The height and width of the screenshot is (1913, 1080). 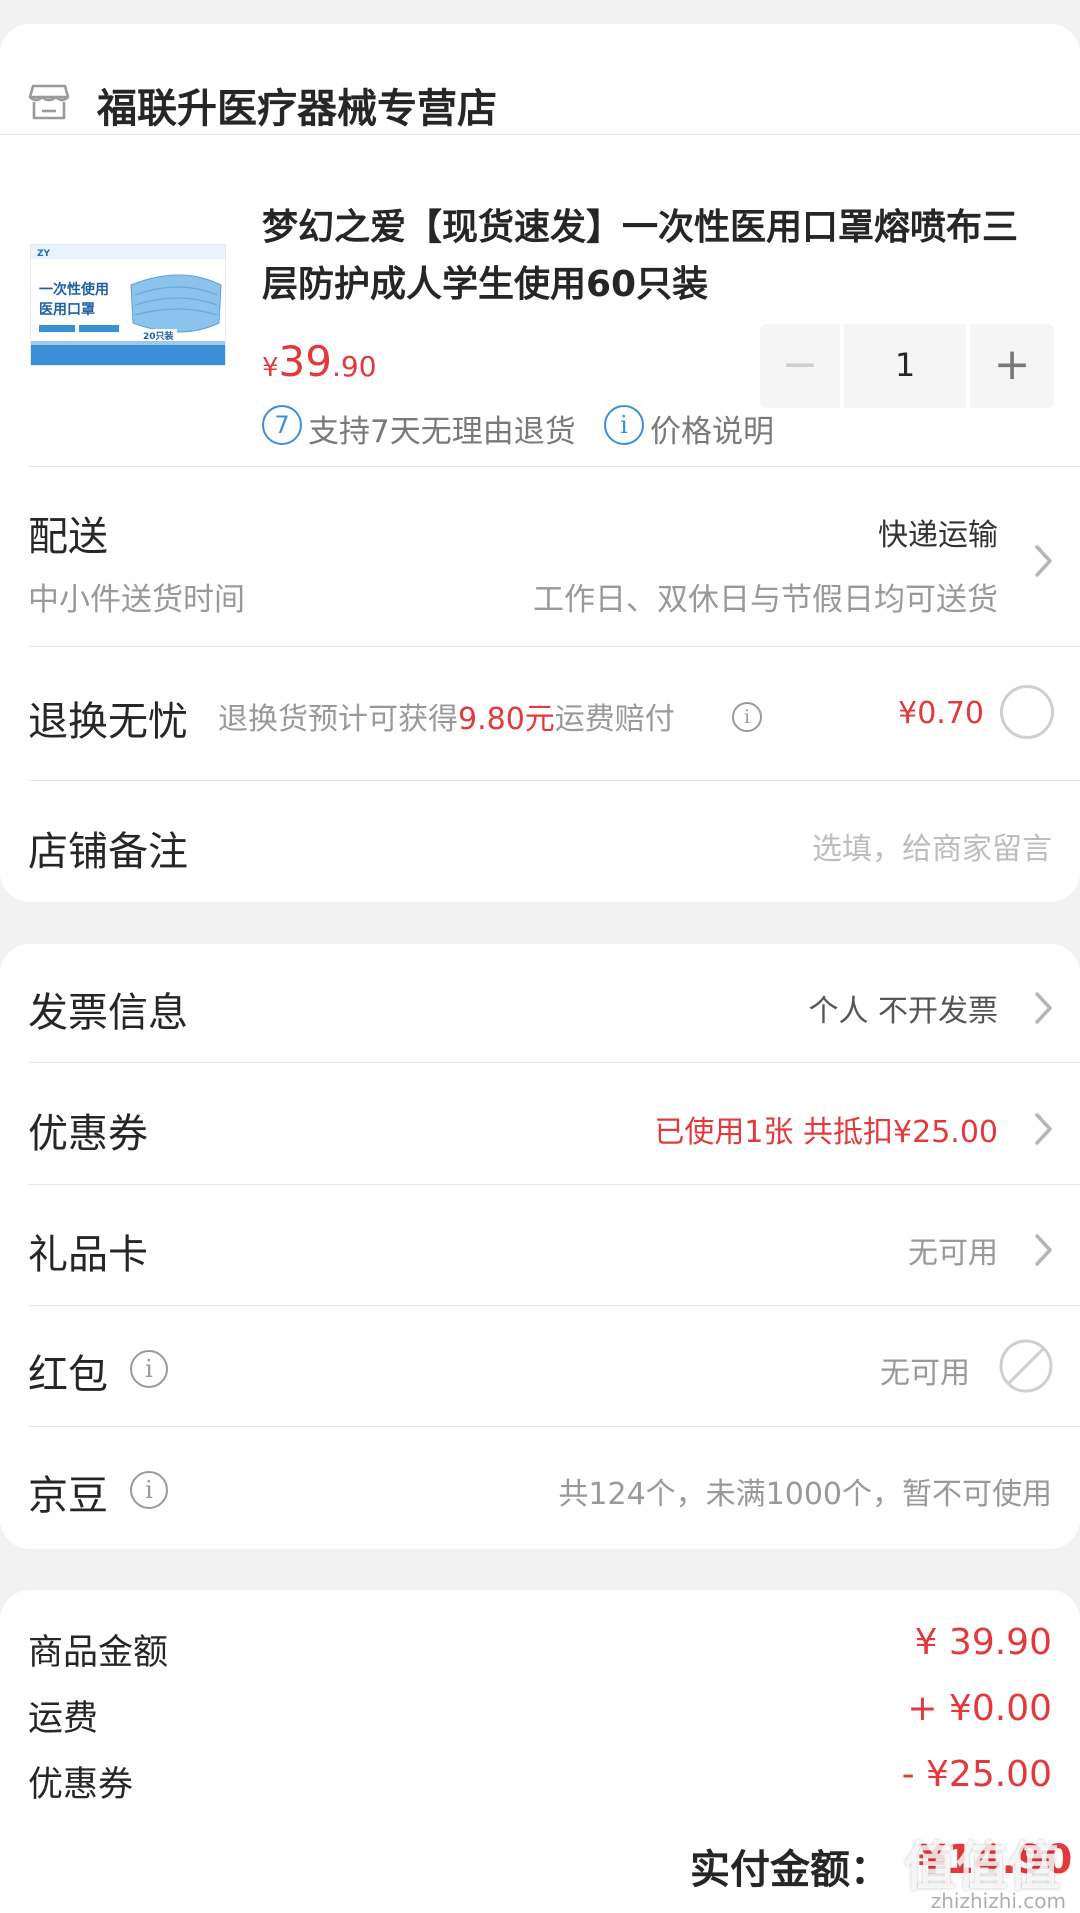 What do you see at coordinates (790, 1870) in the screenshot?
I see `total-label: 实付金额：` at bounding box center [790, 1870].